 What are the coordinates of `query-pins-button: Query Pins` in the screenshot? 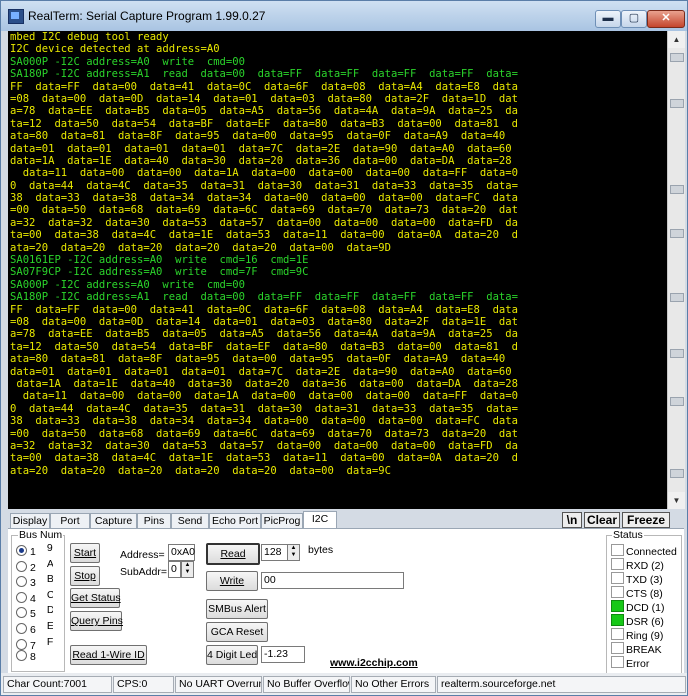 It's located at (96, 621).